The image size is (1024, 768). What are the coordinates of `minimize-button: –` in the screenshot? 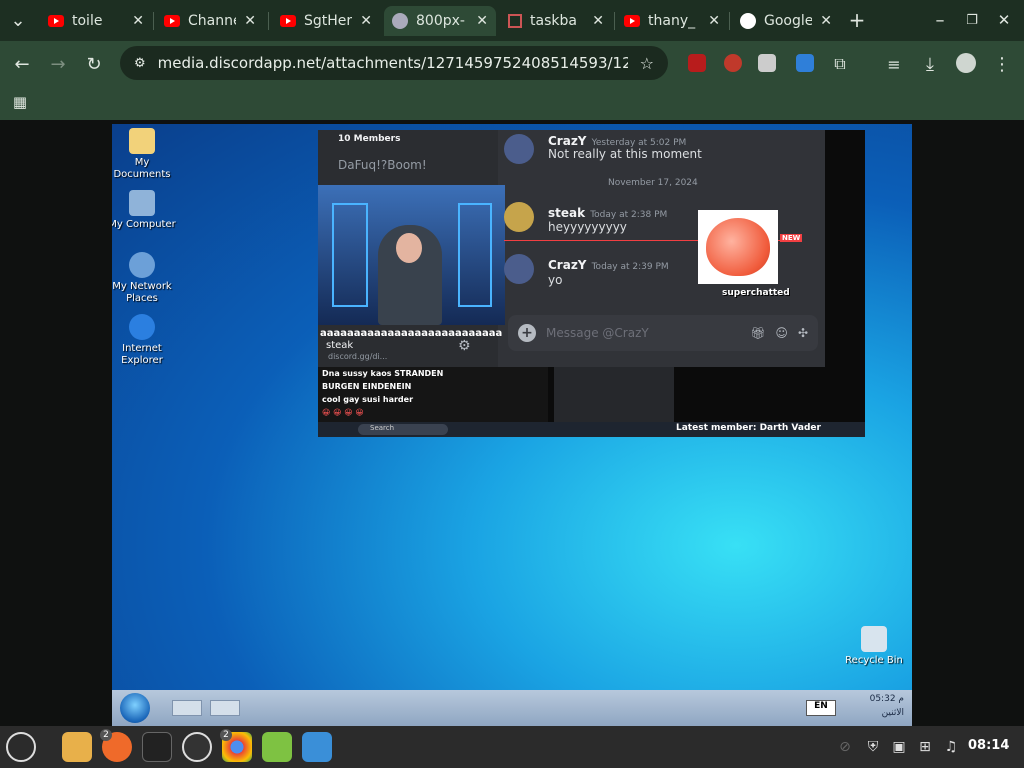 It's located at (940, 20).